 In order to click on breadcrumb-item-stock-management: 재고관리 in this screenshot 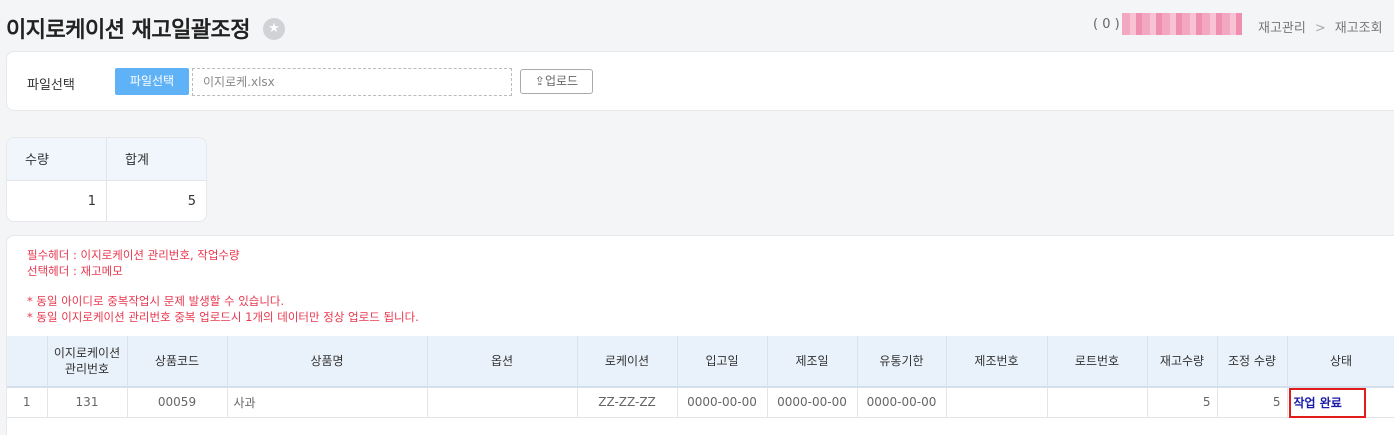, I will do `click(1282, 28)`.